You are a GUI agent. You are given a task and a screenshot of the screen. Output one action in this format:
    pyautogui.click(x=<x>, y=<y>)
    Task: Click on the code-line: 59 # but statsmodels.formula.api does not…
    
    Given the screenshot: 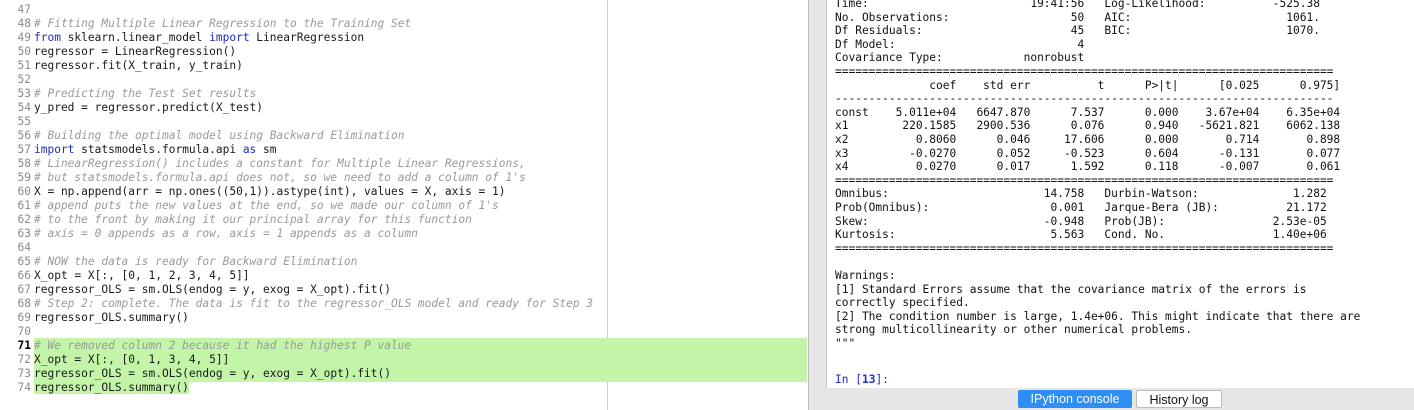 What is the action you would take?
    pyautogui.click(x=404, y=178)
    